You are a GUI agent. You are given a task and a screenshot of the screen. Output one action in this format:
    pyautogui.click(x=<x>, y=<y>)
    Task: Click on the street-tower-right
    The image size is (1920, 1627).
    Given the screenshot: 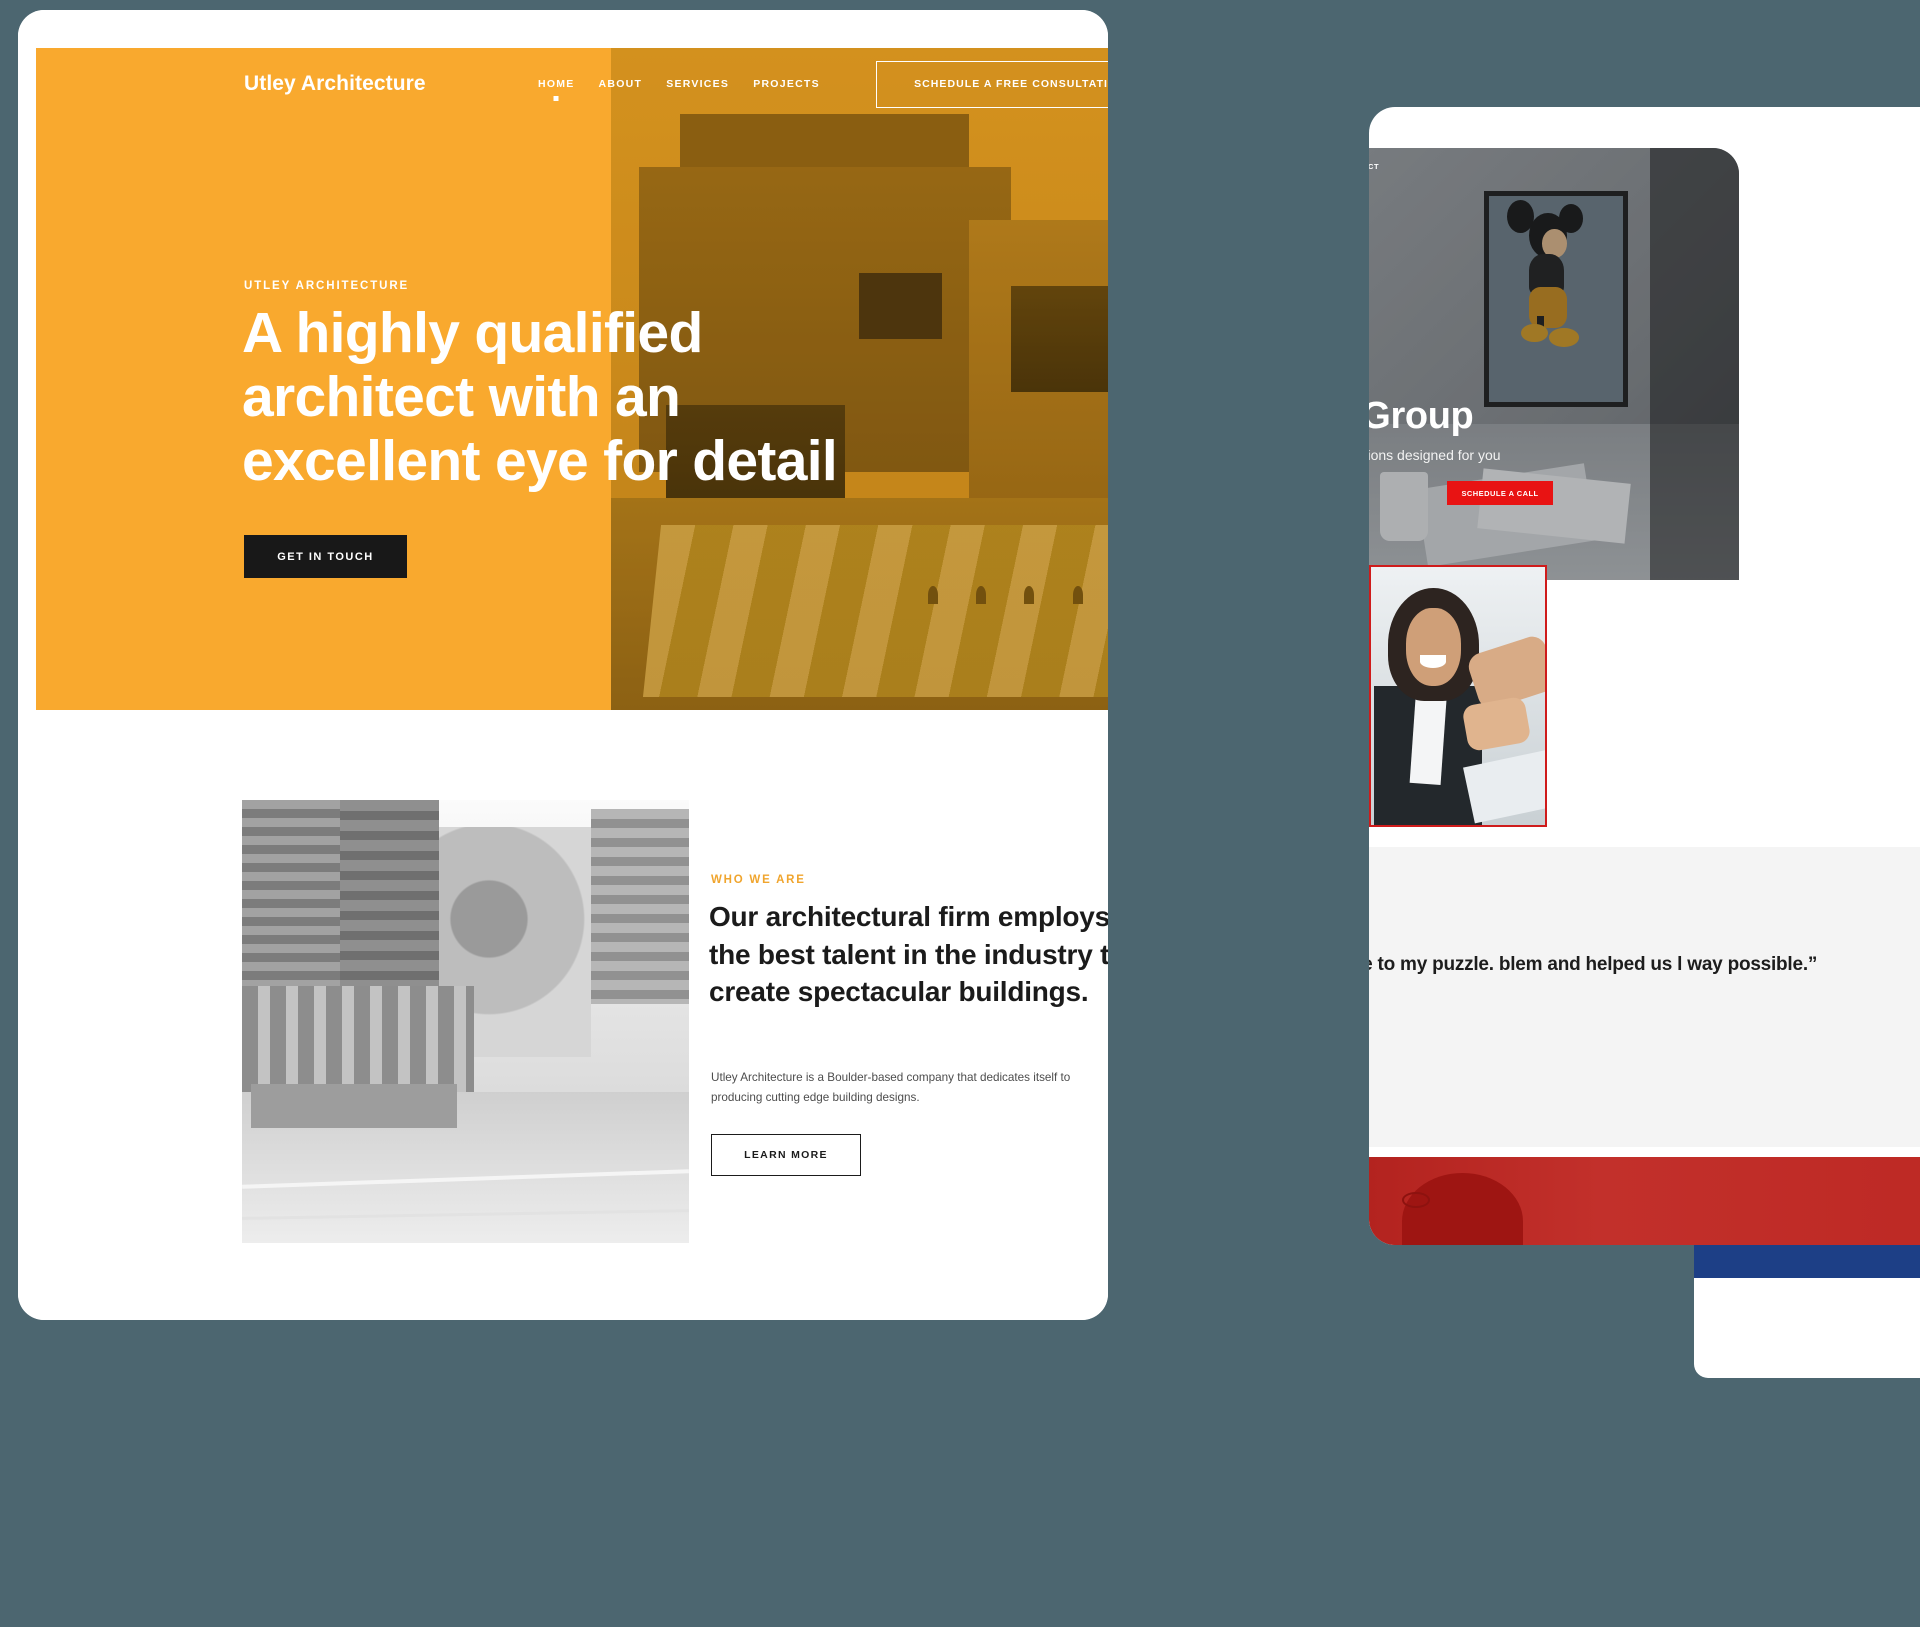 What is the action you would take?
    pyautogui.click(x=639, y=906)
    